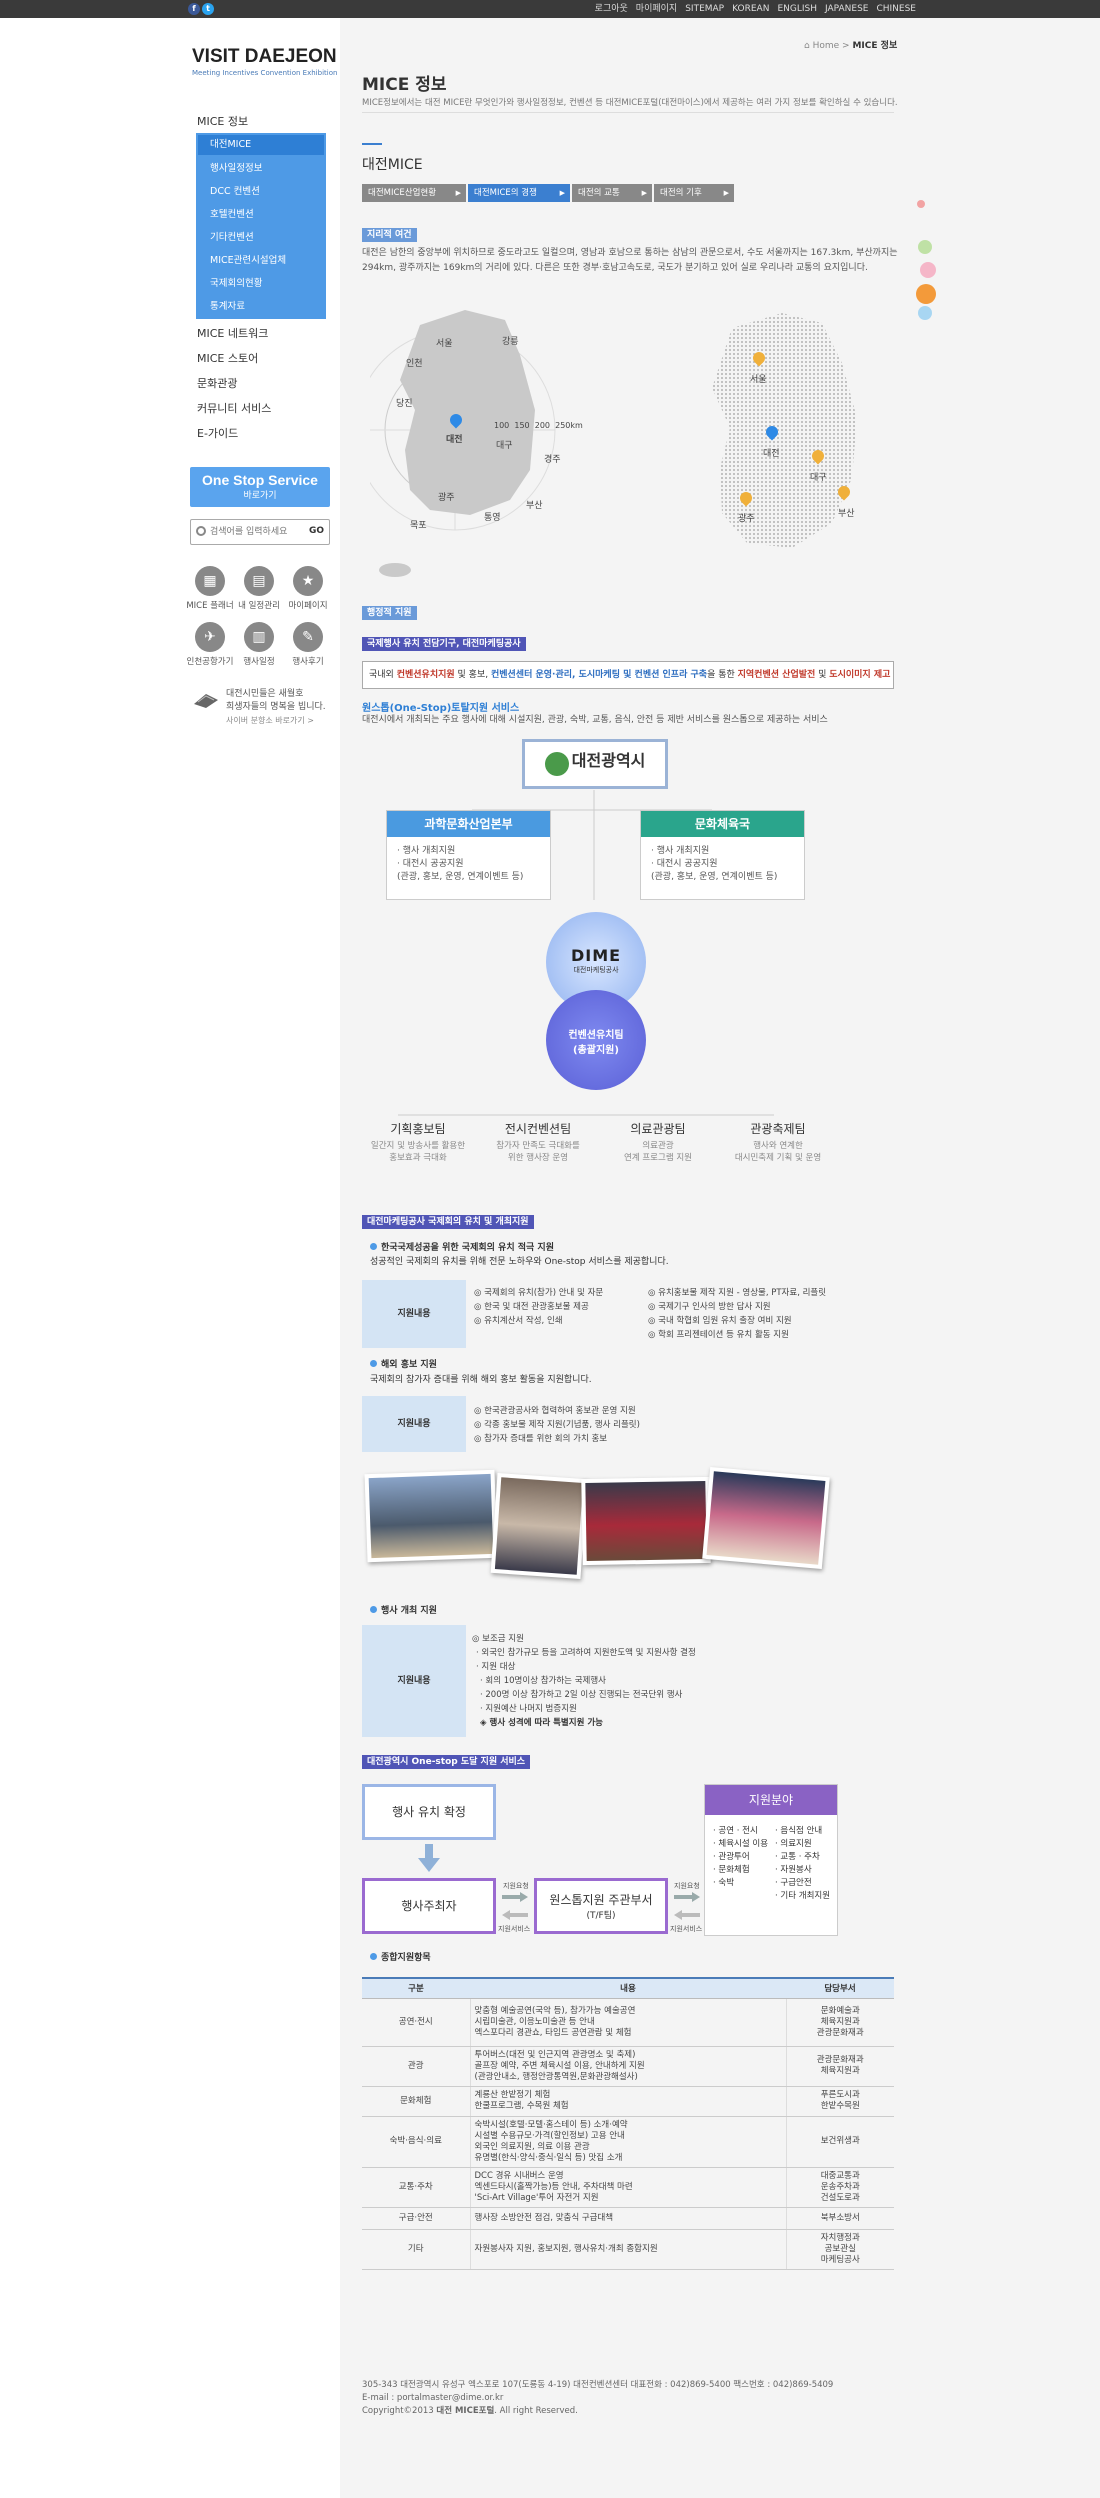 This screenshot has width=1100, height=2498. Describe the element at coordinates (531, 1307) in the screenshot. I see `support-item: ◎ 한국 및 대전 관광홍보물 제공` at that location.